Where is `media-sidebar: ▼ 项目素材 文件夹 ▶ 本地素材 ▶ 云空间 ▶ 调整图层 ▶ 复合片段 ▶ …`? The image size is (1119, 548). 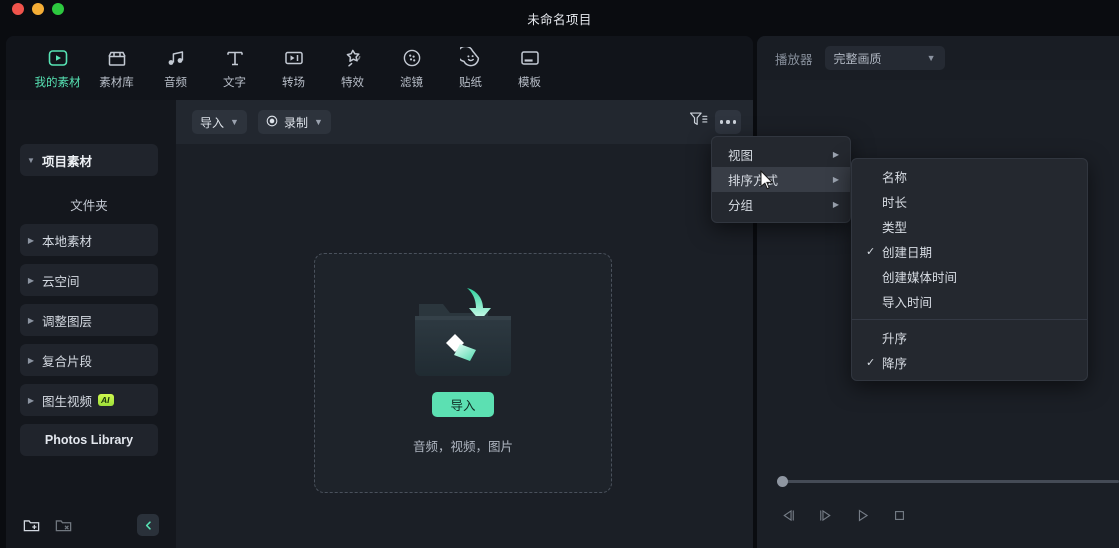
media-sidebar: ▼ 项目素材 文件夹 ▶ 本地素材 ▶ 云空间 ▶ 调整图层 ▶ 复合片段 ▶ … is located at coordinates (89, 324).